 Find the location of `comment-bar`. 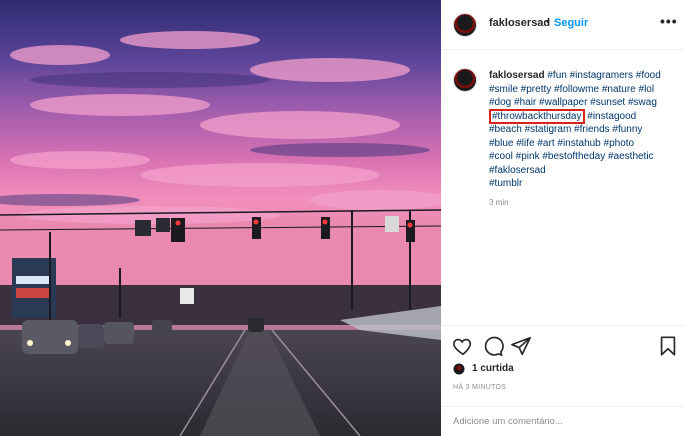

comment-bar is located at coordinates (563, 421).